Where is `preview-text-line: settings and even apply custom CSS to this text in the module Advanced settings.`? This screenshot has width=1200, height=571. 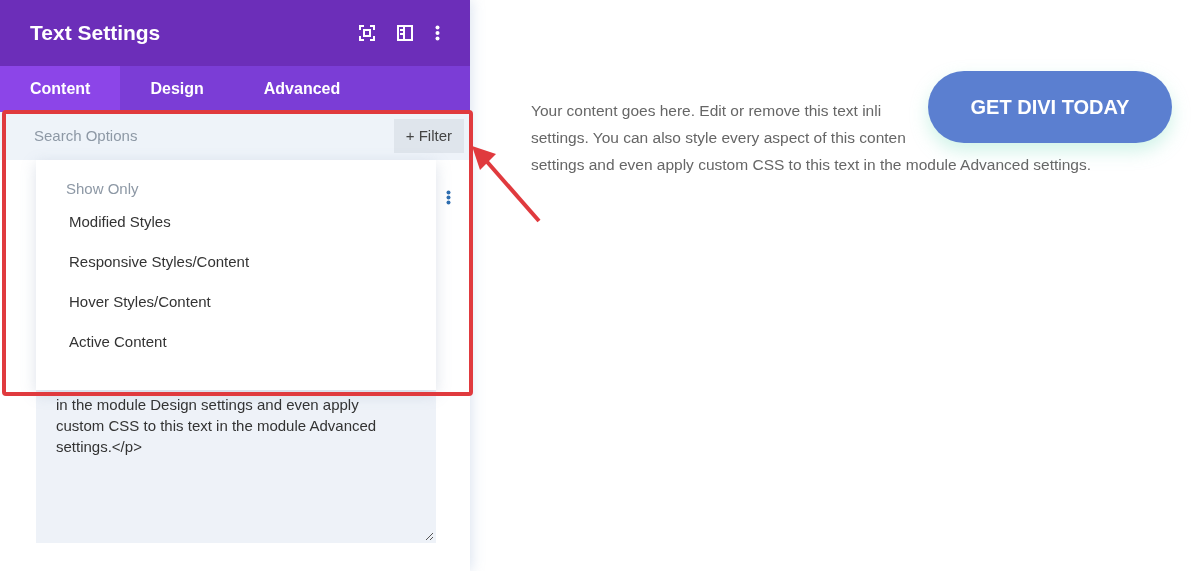
preview-text-line: settings and even apply custom CSS to this text in the module Advanced settings. is located at coordinates (811, 165).